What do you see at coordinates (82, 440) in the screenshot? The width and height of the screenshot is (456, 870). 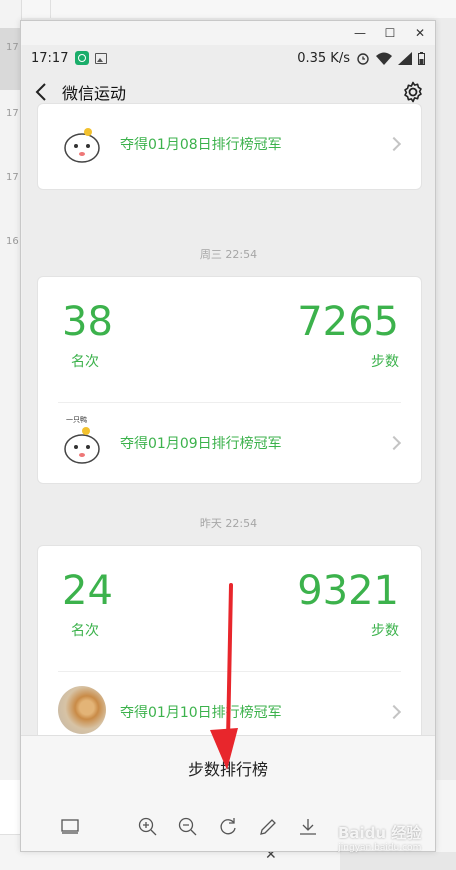 I see `avatar: 一只鸭` at bounding box center [82, 440].